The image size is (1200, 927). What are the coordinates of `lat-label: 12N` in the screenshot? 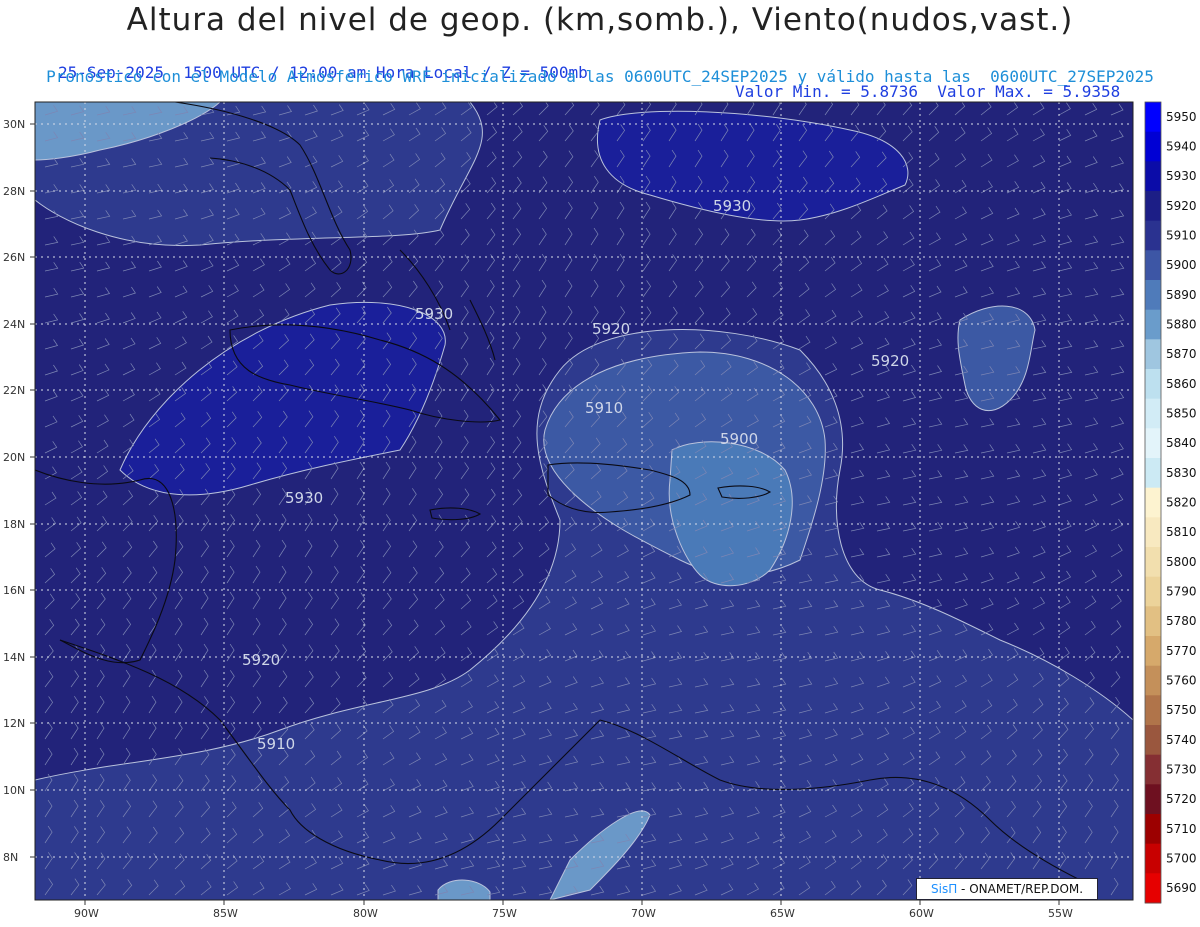 It's located at (14, 723).